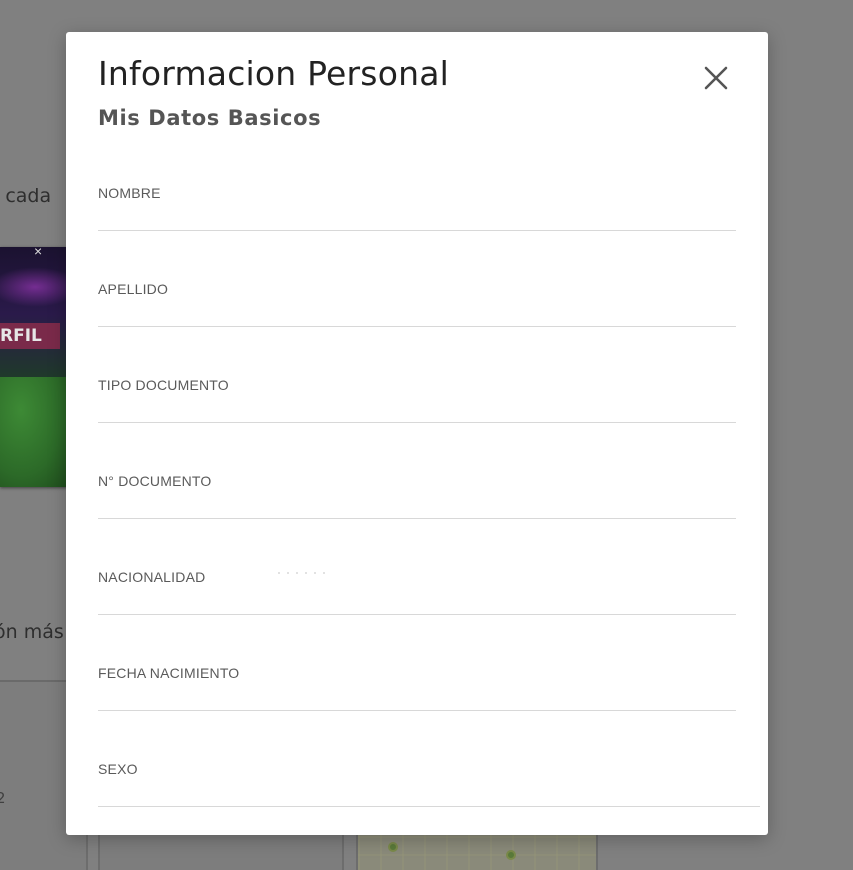 This screenshot has width=853, height=870. Describe the element at coordinates (3, 798) in the screenshot. I see `background-text: 2` at that location.